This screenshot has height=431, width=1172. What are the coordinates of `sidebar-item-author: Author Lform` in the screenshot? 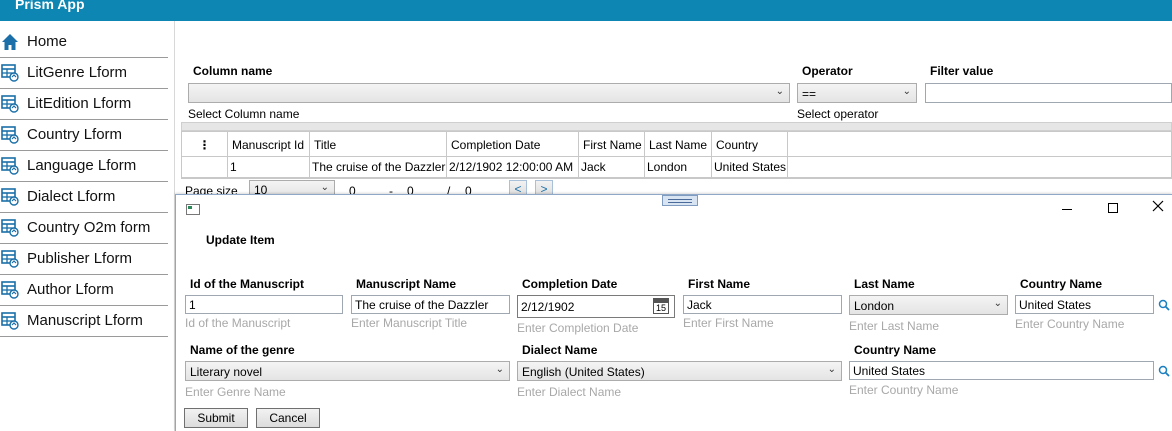 It's located at (84, 290).